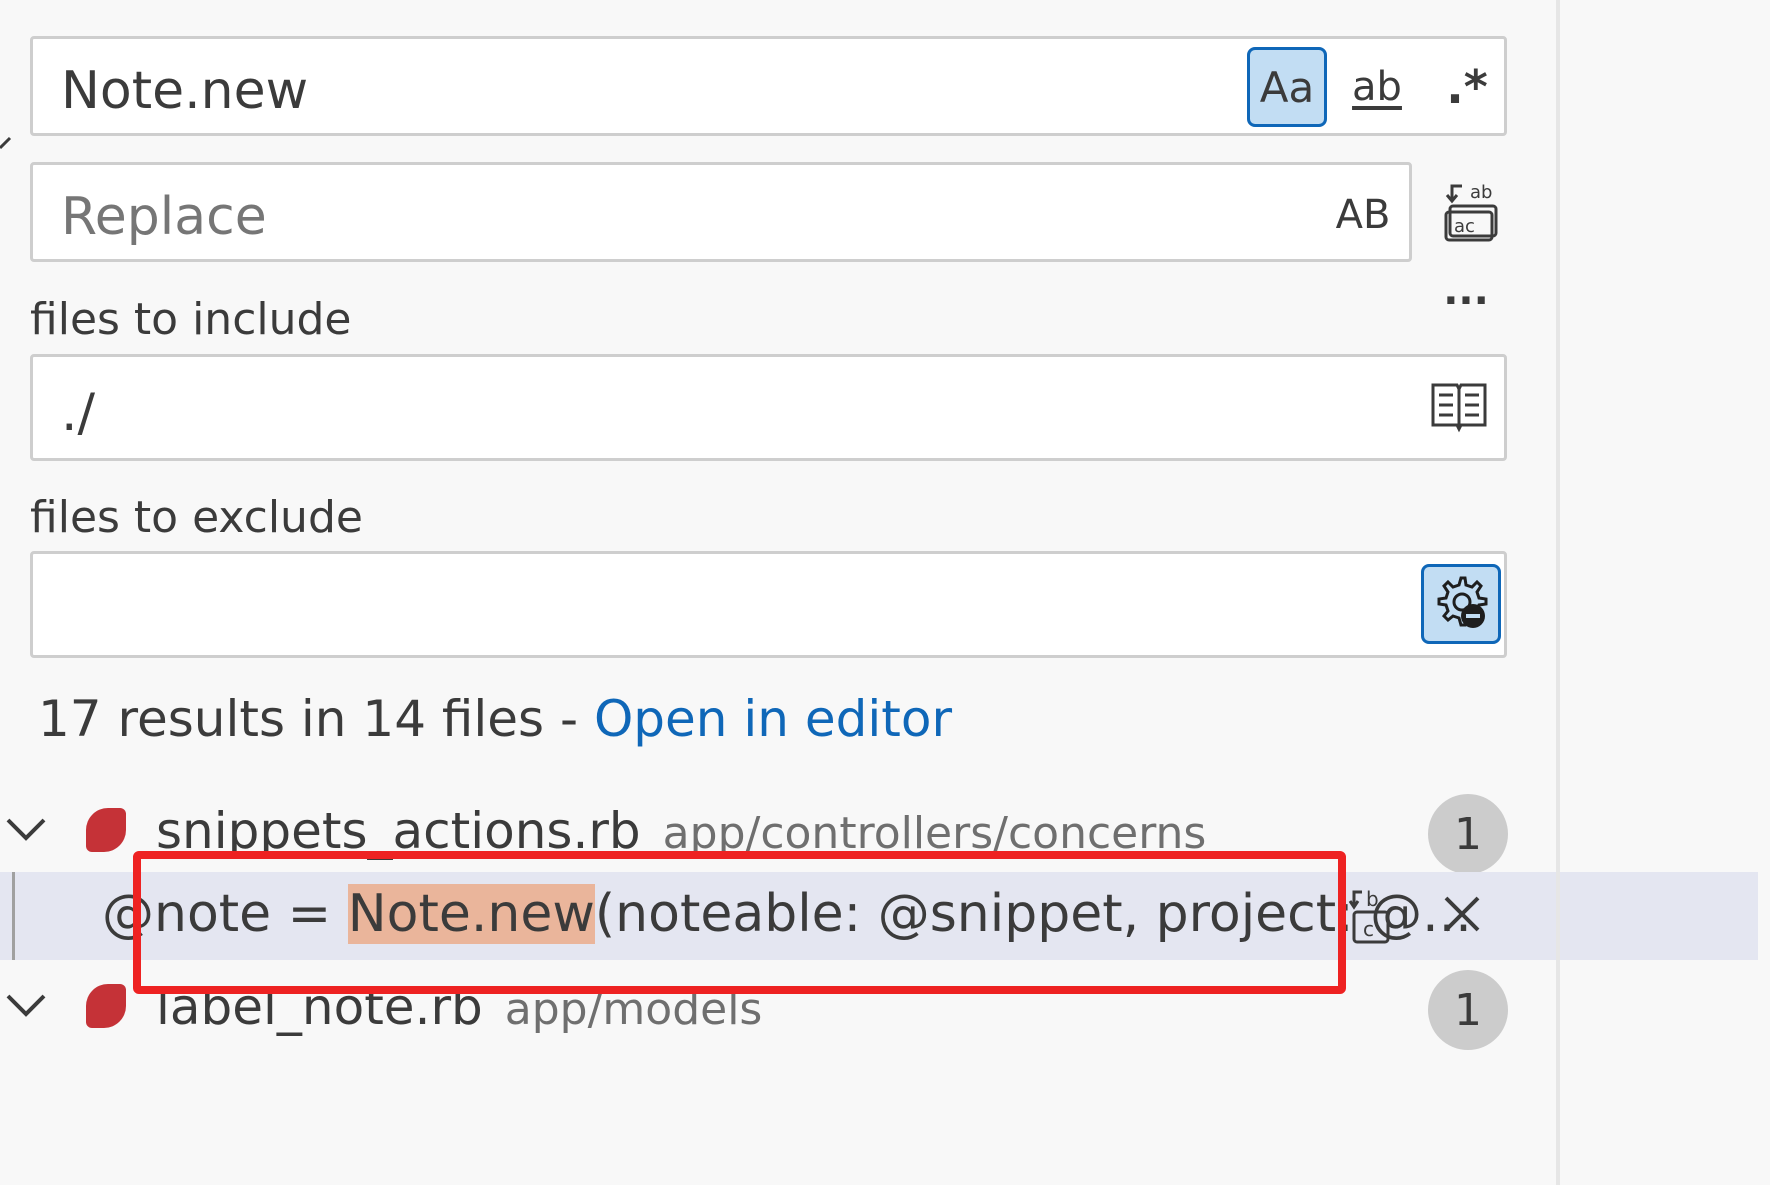 Image resolution: width=1770 pixels, height=1185 pixels. What do you see at coordinates (1372, 899) in the screenshot?
I see `svg-text: b` at bounding box center [1372, 899].